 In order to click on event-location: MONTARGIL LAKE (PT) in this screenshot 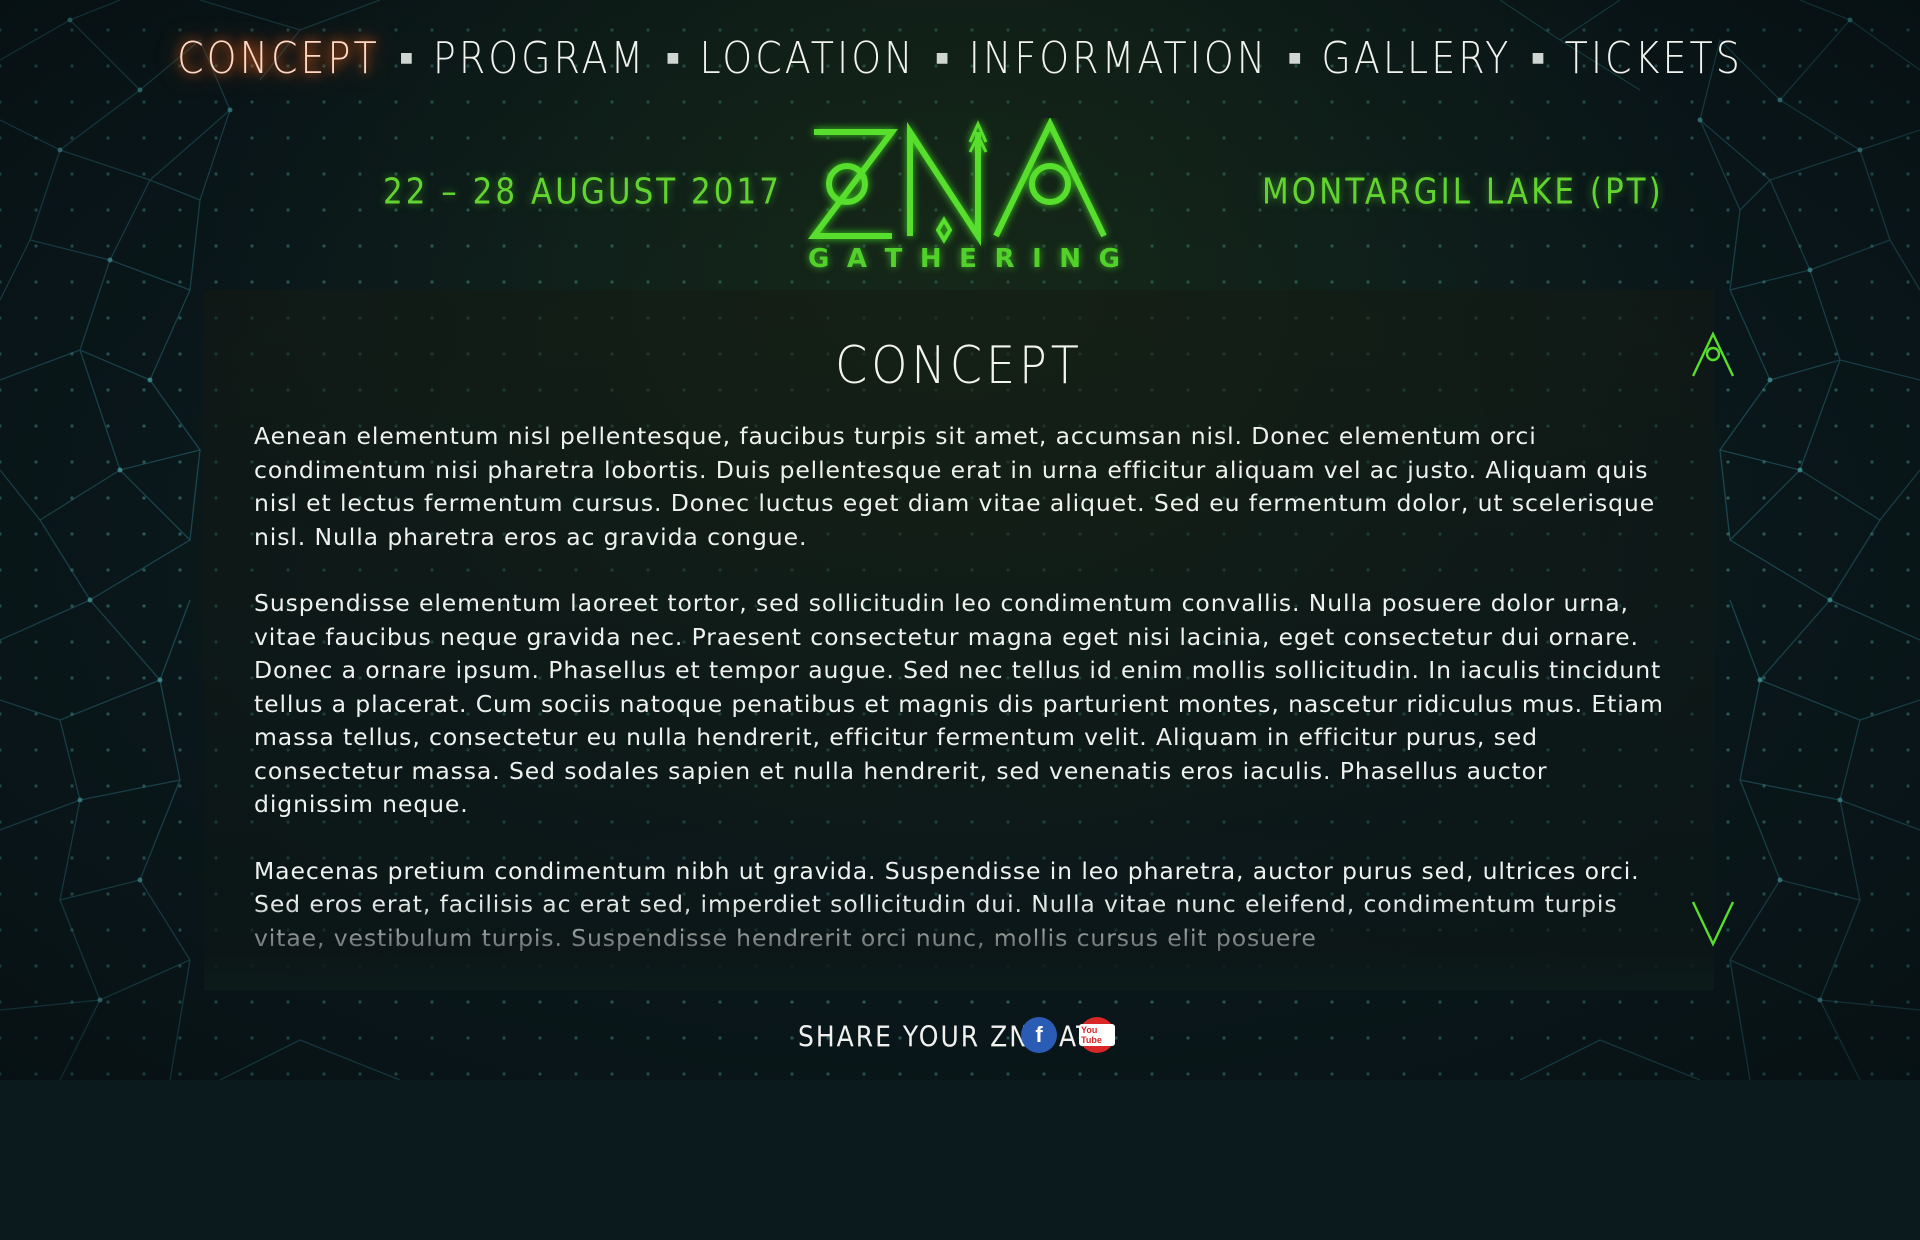, I will do `click(1463, 192)`.